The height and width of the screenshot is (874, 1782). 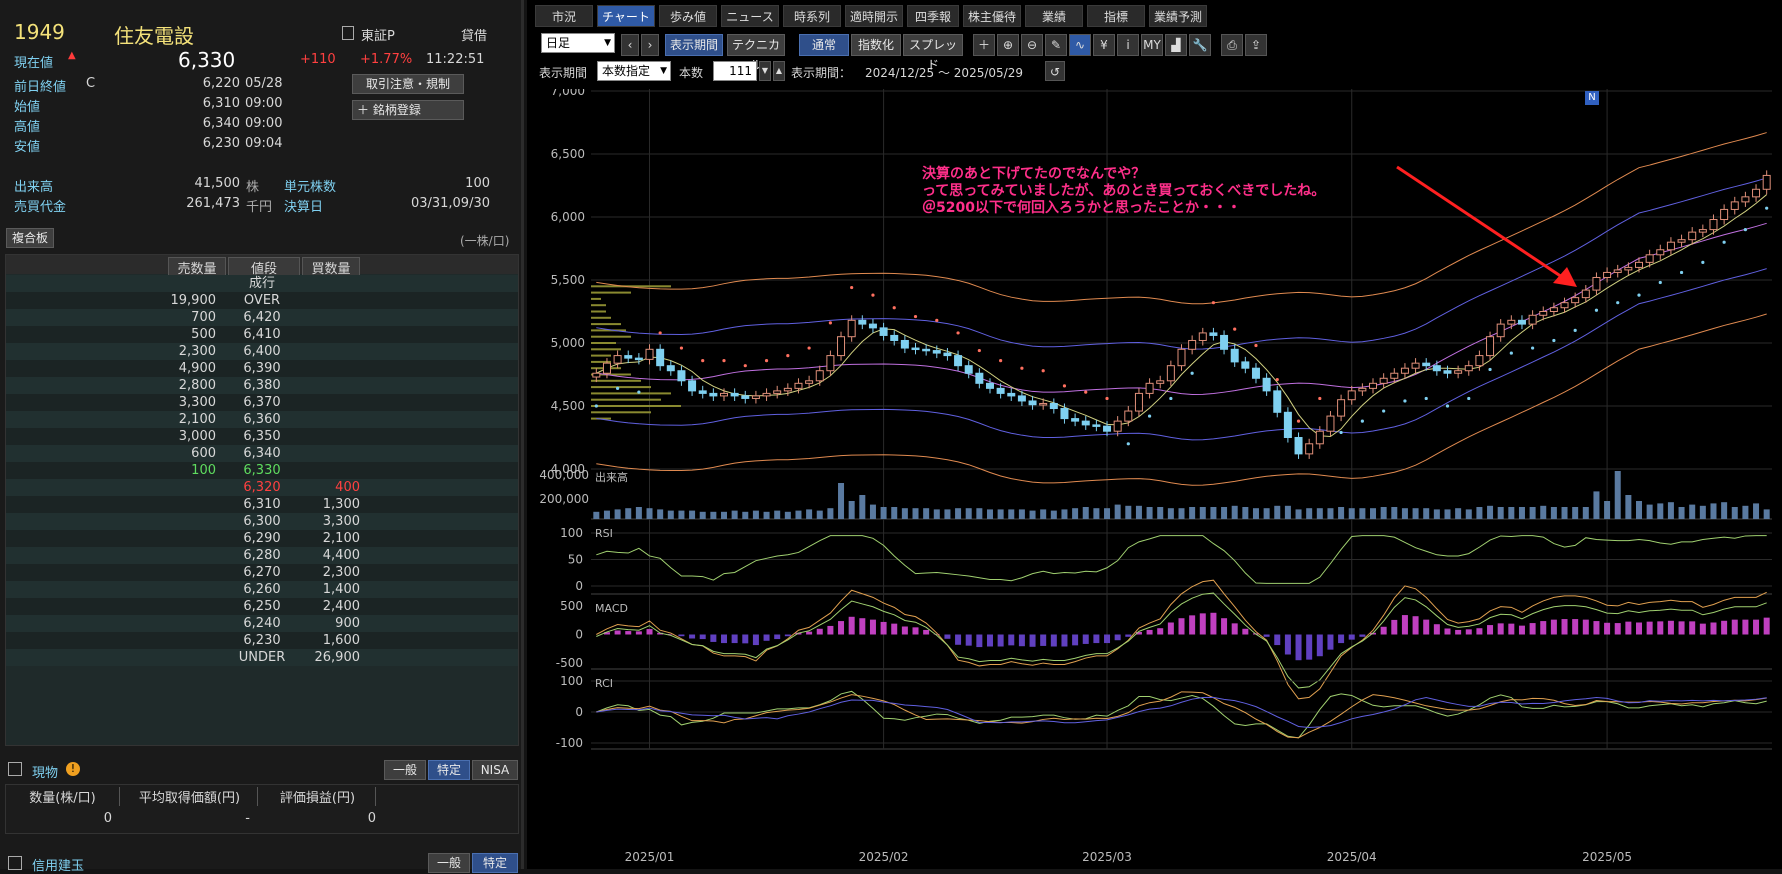 What do you see at coordinates (1592, 98) in the screenshot?
I see `news-marker: N` at bounding box center [1592, 98].